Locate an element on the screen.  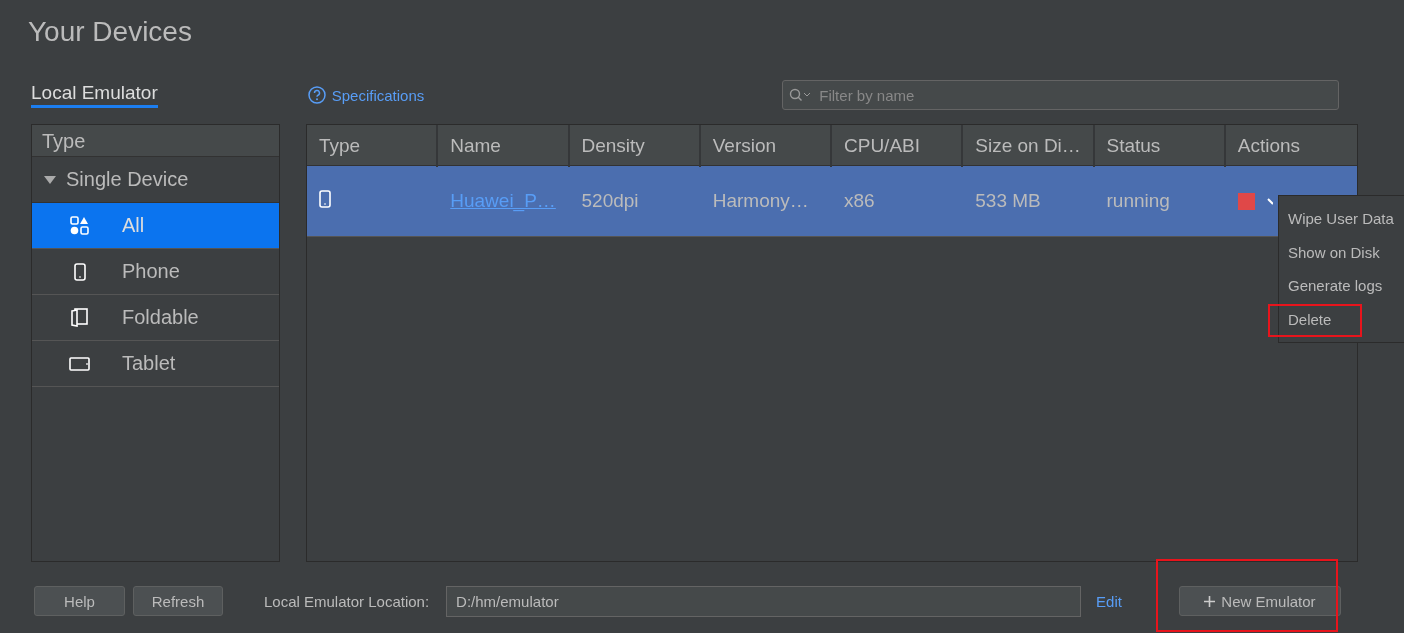
refresh-button: Refresh is located at coordinates (178, 601).